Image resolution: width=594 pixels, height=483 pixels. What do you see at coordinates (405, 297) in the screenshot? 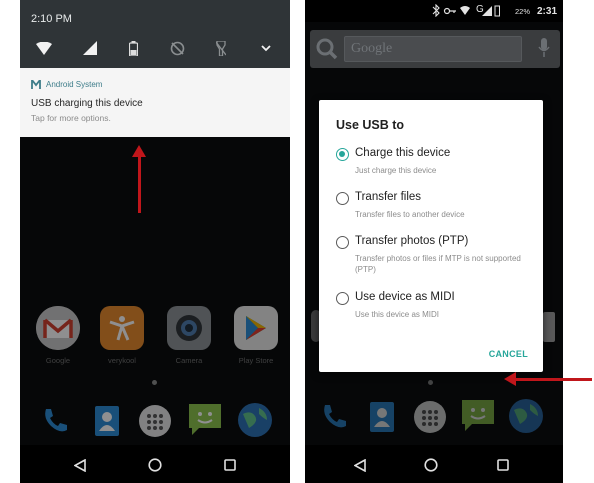
I see `option-title: Use device as MIDI` at bounding box center [405, 297].